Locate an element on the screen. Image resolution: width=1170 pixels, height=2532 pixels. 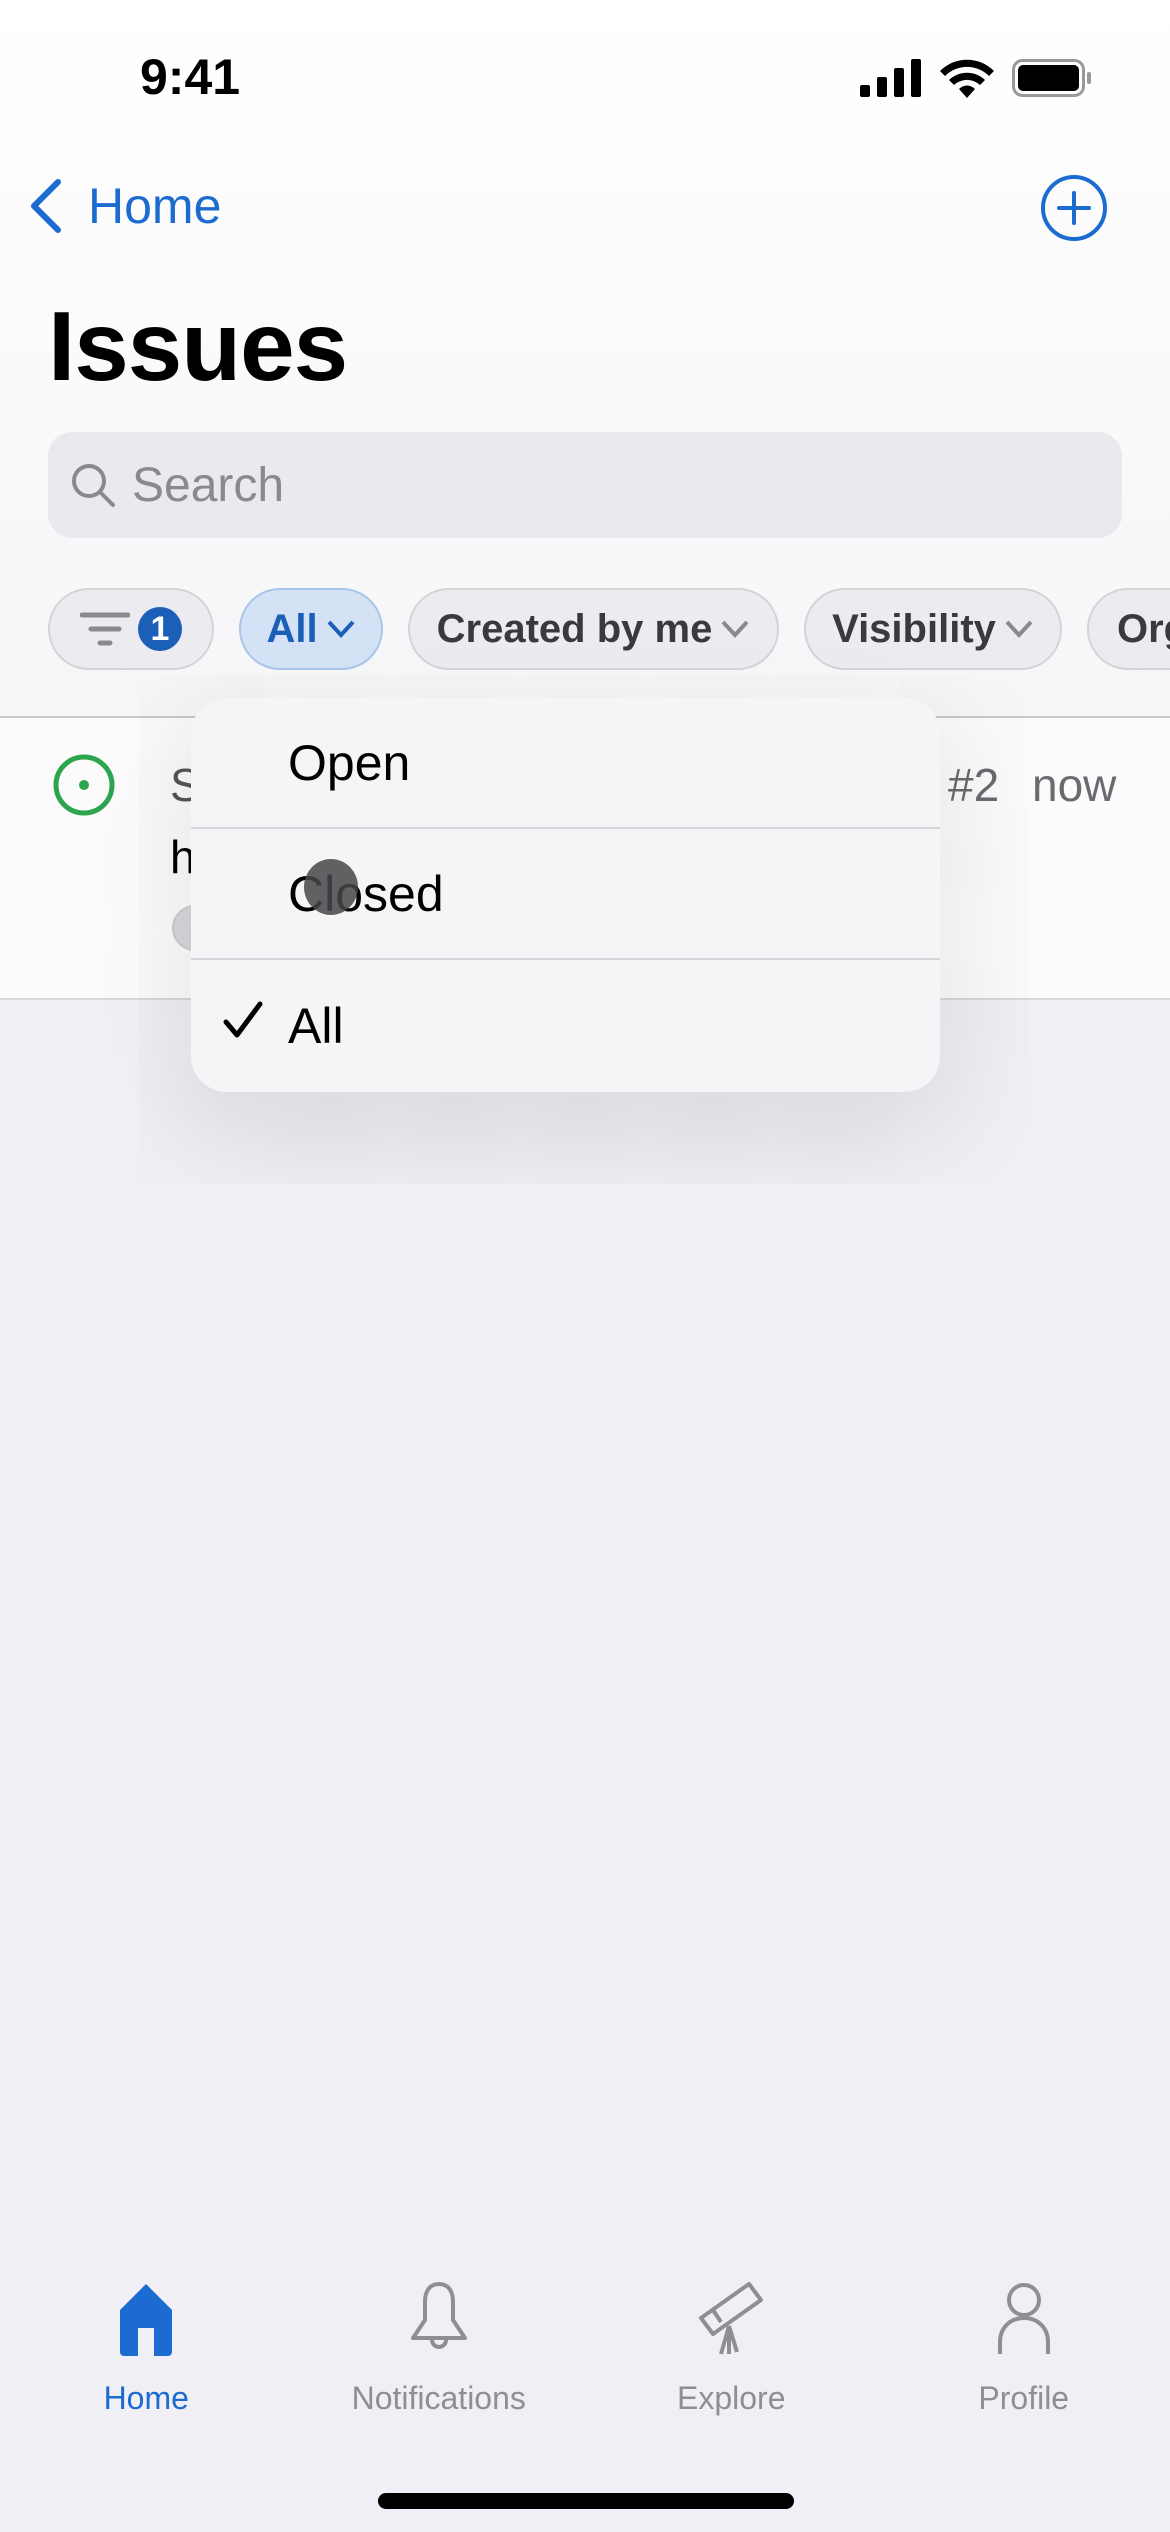
search-icon is located at coordinates (93, 485).